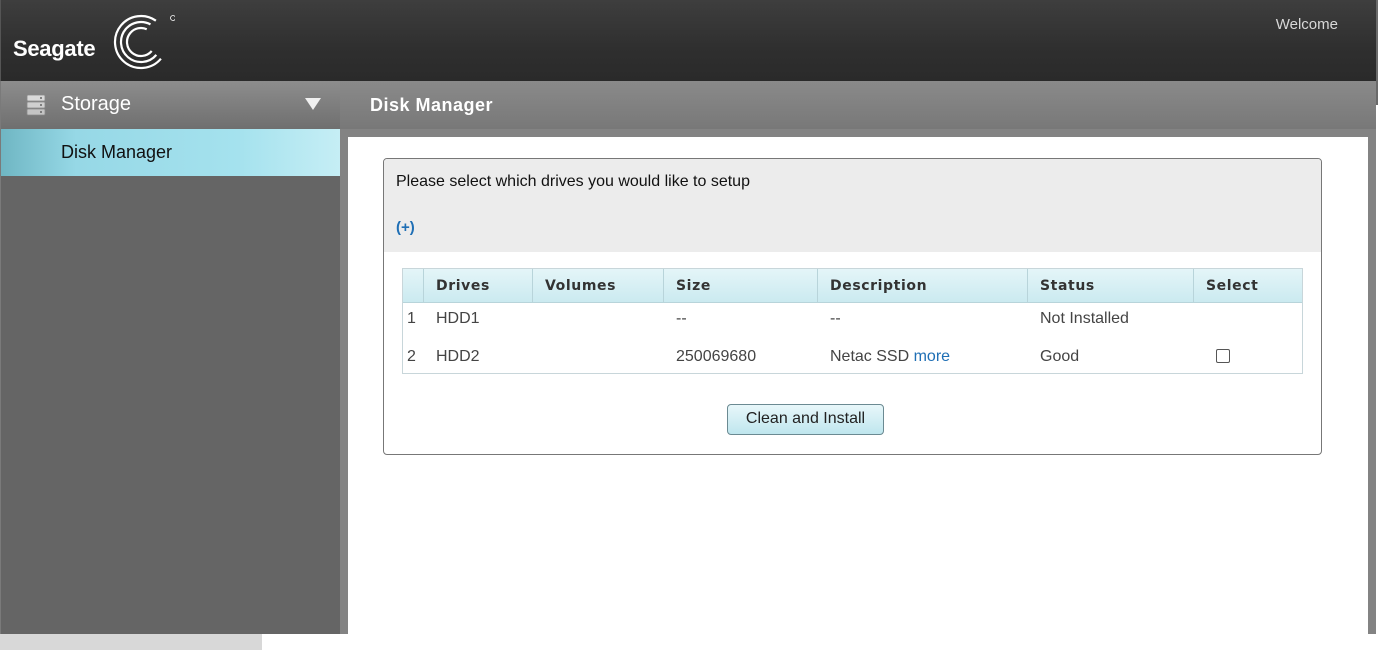 The height and width of the screenshot is (650, 1386). I want to click on expand-link: (+), so click(405, 227).